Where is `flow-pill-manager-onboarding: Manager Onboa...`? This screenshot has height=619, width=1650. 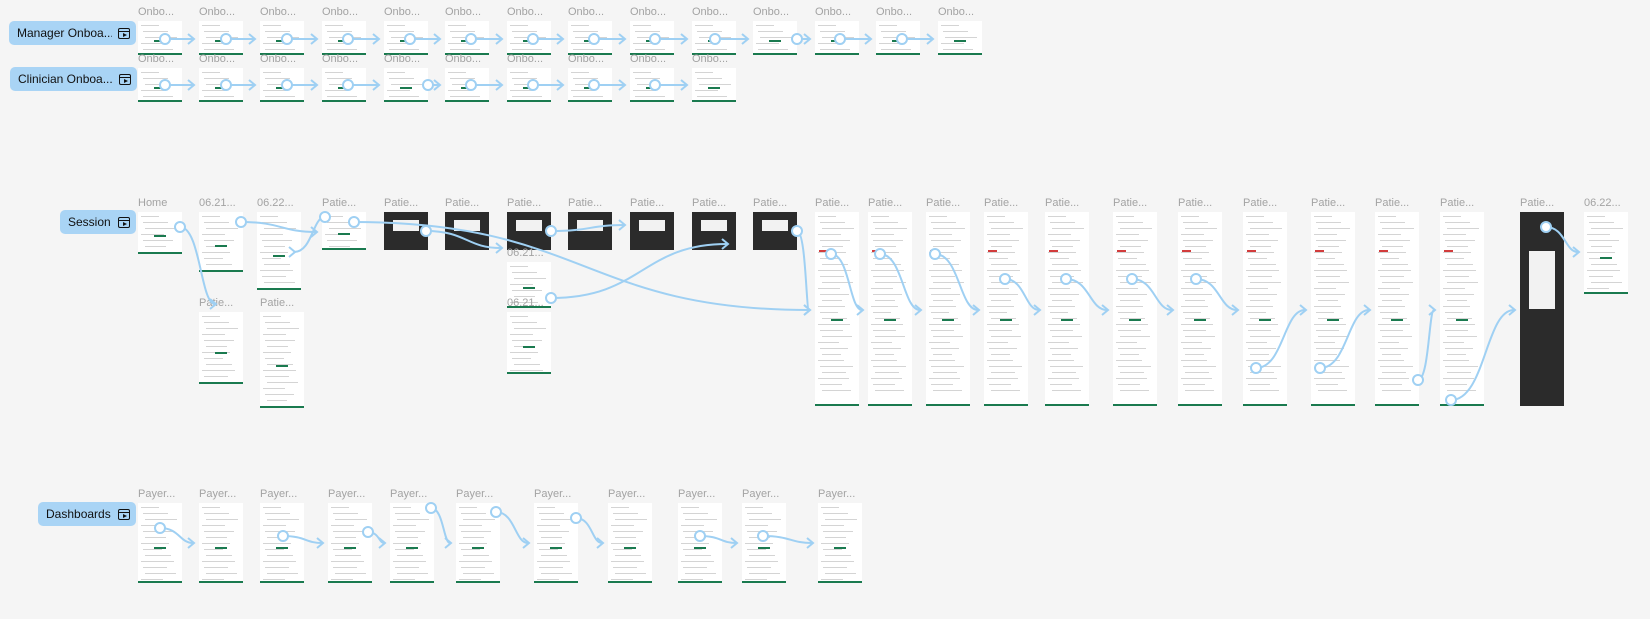
flow-pill-manager-onboarding: Manager Onboa... is located at coordinates (72, 33).